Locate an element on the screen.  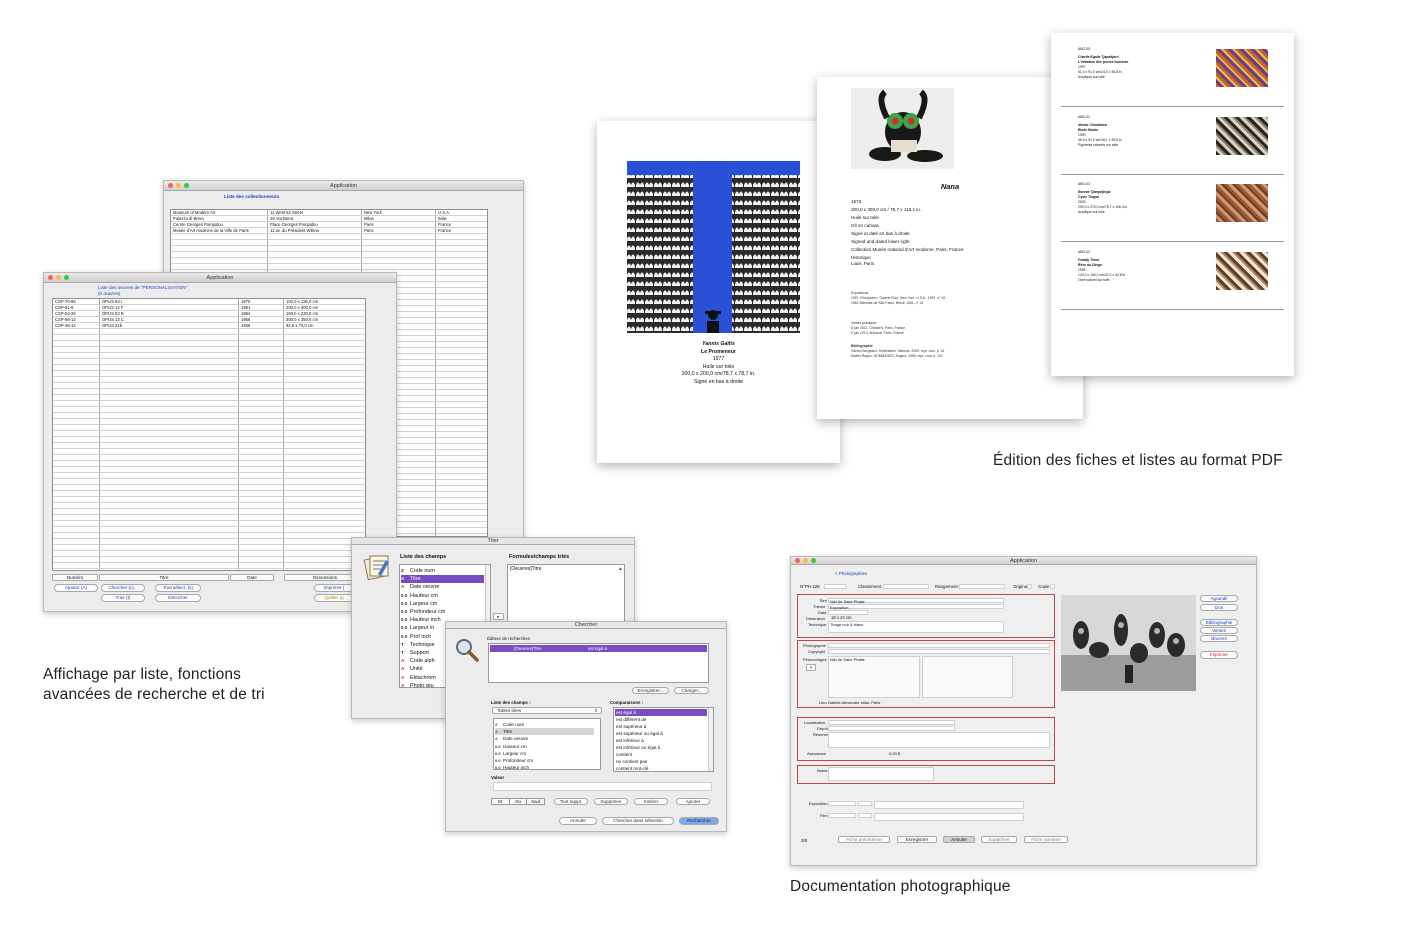
search-button: Rechercher is located at coordinates (699, 821).